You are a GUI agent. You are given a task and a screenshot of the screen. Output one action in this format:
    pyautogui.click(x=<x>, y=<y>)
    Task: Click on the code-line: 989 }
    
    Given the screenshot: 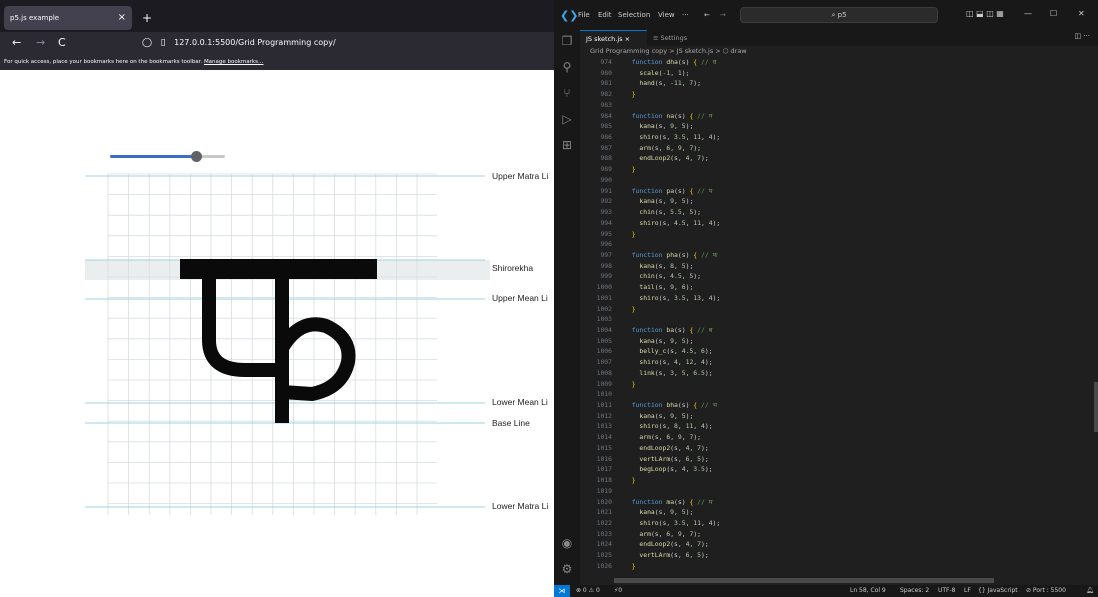 What is the action you would take?
    pyautogui.click(x=835, y=169)
    